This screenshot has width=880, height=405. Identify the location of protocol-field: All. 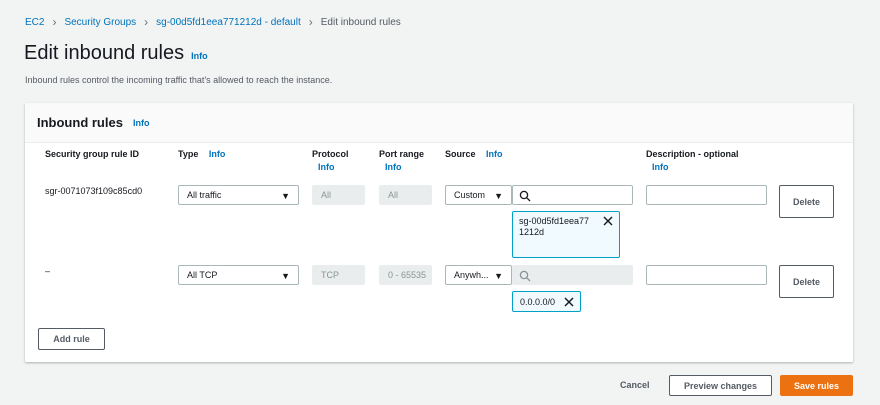
(338, 195).